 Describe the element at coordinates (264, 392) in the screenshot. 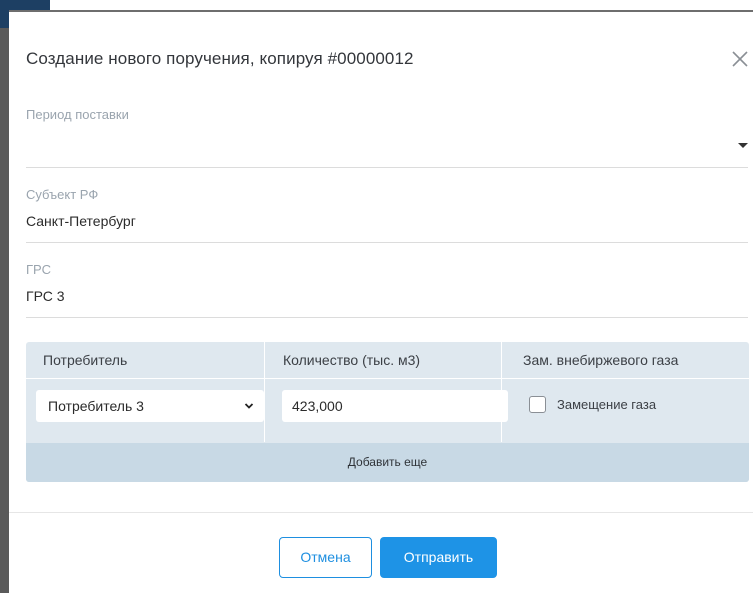

I see `column-divider` at that location.